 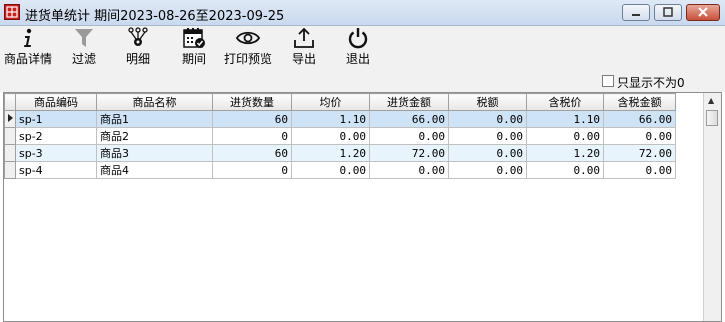 I want to click on cell-name: 商品4, so click(x=154, y=170).